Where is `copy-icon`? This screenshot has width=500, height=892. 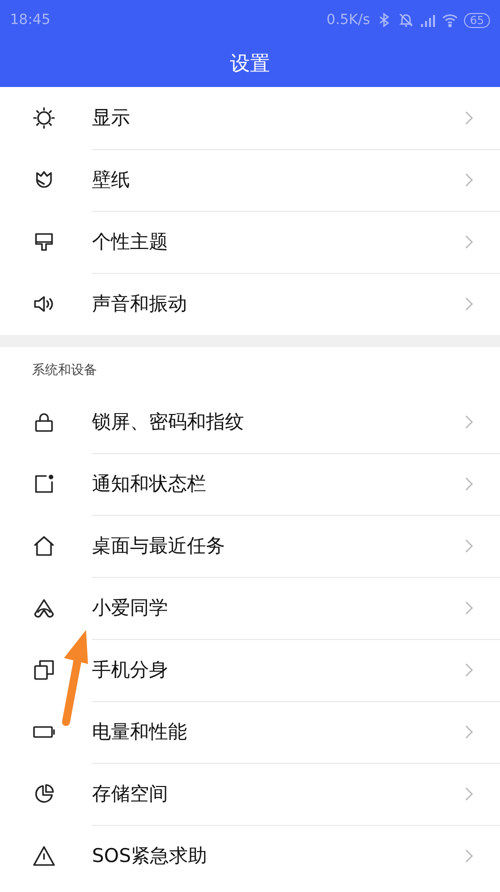 copy-icon is located at coordinates (44, 670).